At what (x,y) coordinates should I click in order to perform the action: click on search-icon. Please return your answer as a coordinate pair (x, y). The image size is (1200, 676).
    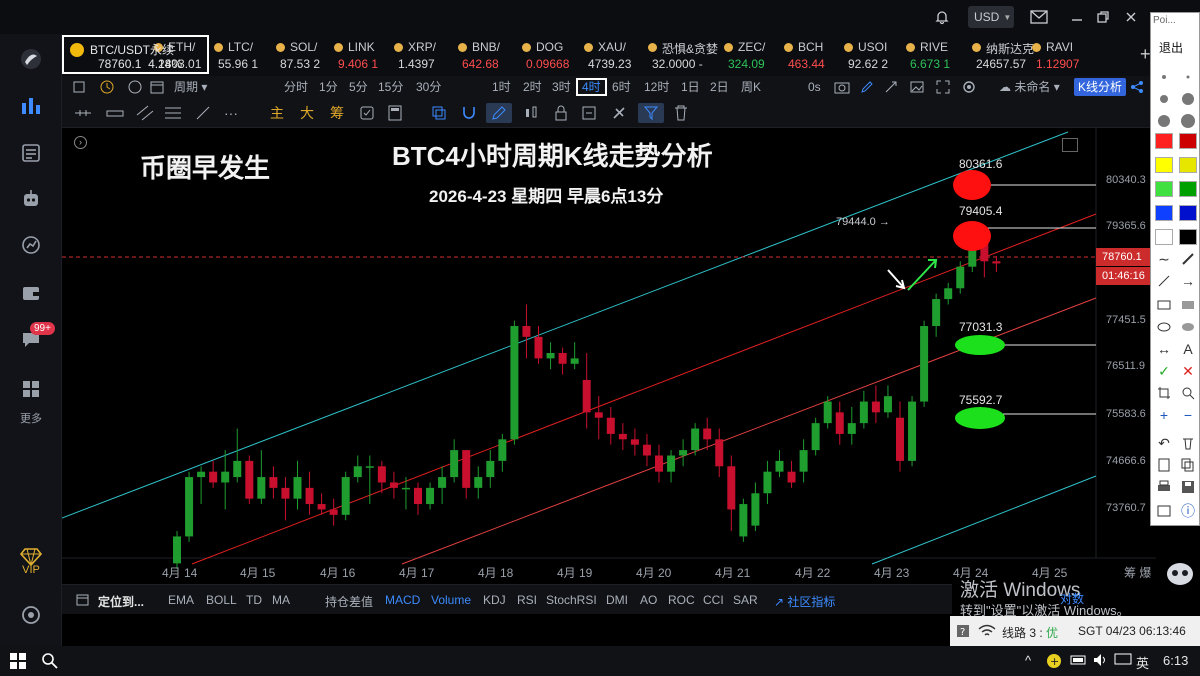
    Looking at the image, I should click on (50, 662).